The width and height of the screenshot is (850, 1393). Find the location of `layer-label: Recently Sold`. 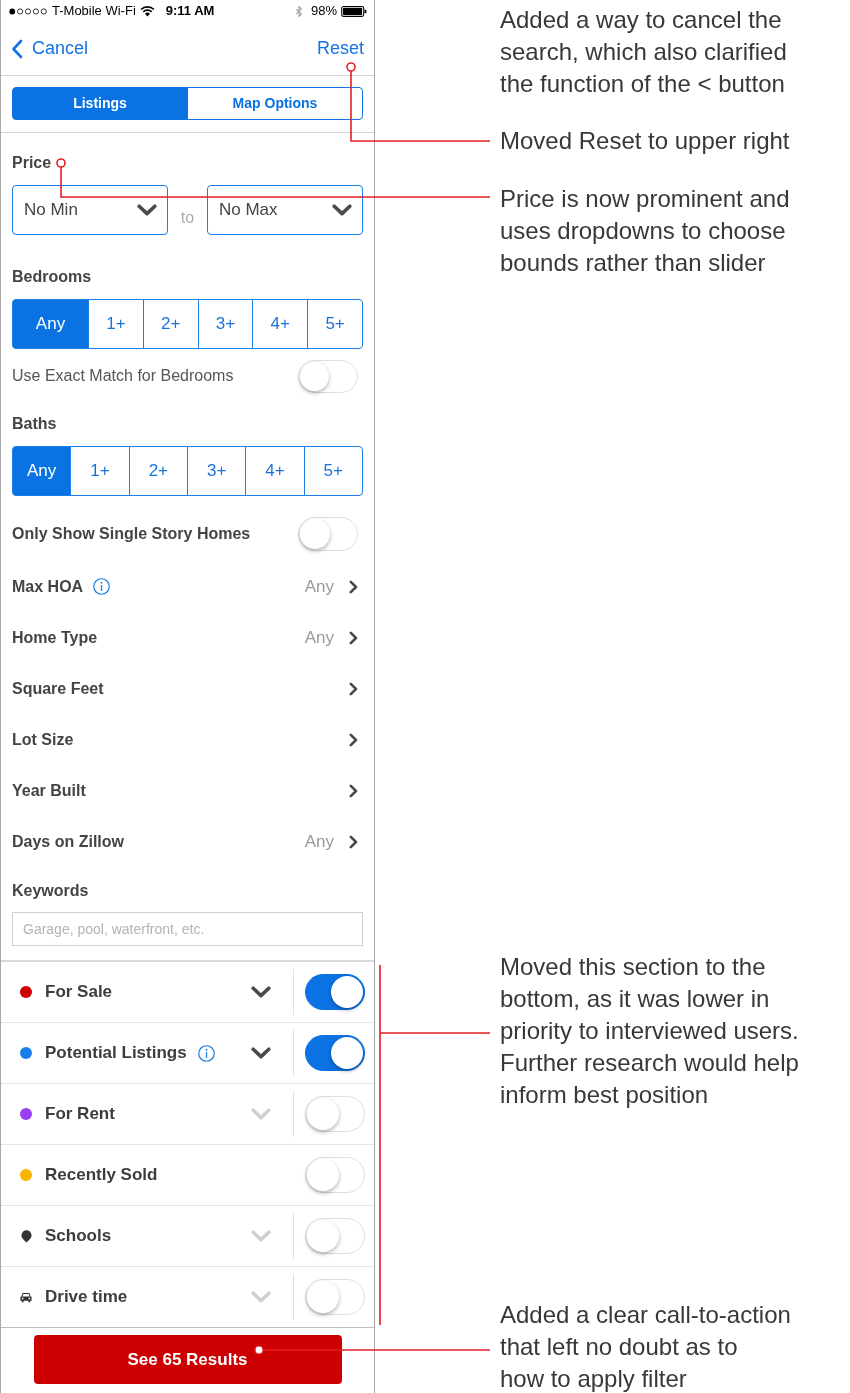

layer-label: Recently Sold is located at coordinates (101, 1175).